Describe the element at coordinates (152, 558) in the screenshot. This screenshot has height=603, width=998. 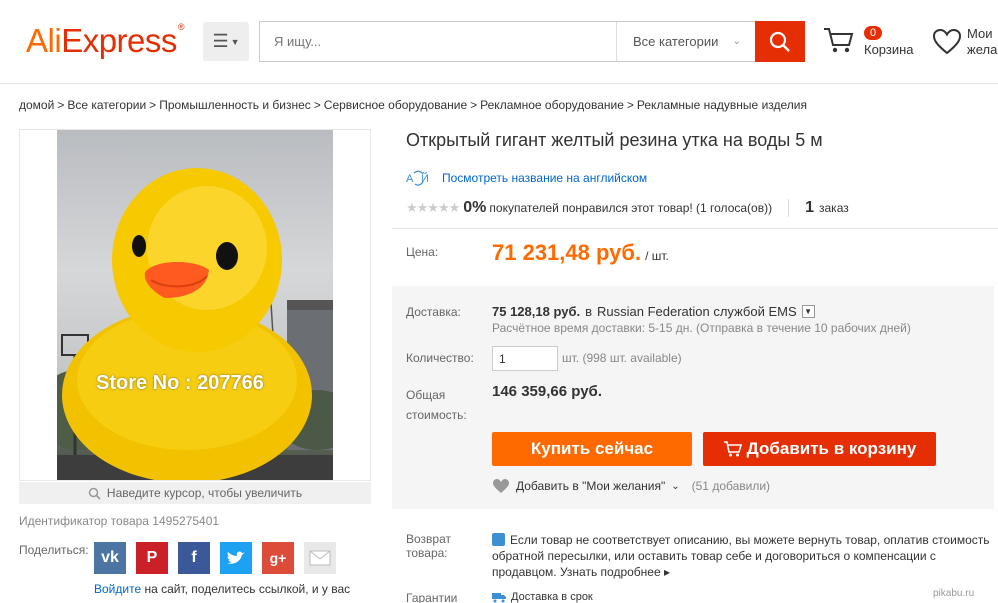
I see `pinterest-share-icon: P` at that location.